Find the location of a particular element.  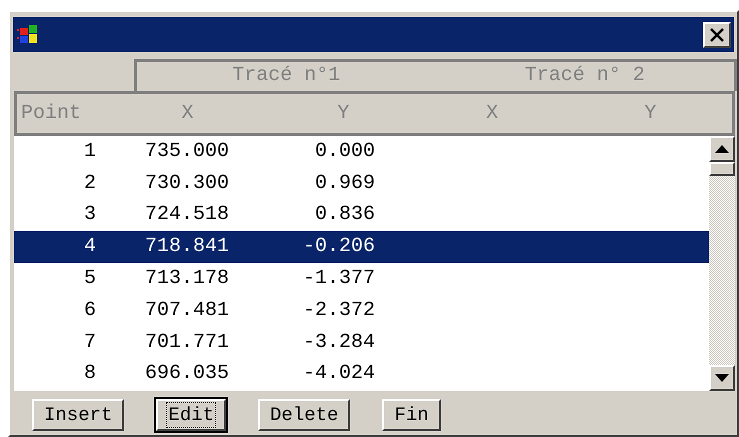

x-value: 701.771 is located at coordinates (186, 343).